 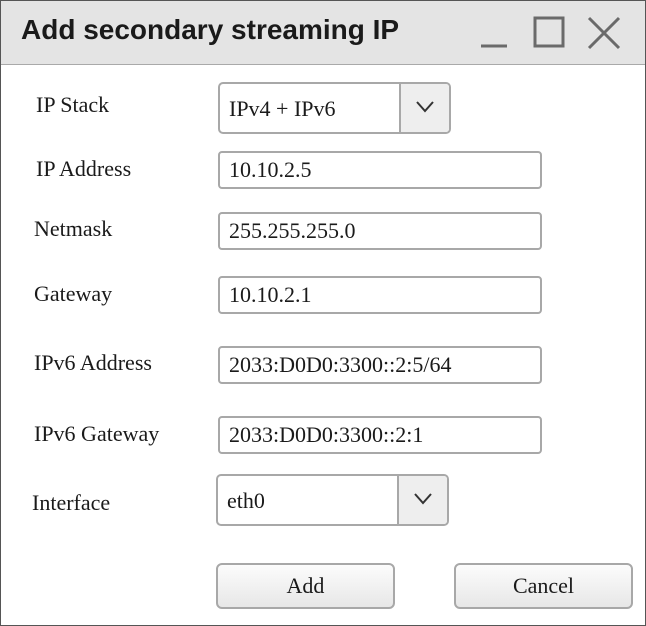 I want to click on maximize-icon, so click(x=549, y=32).